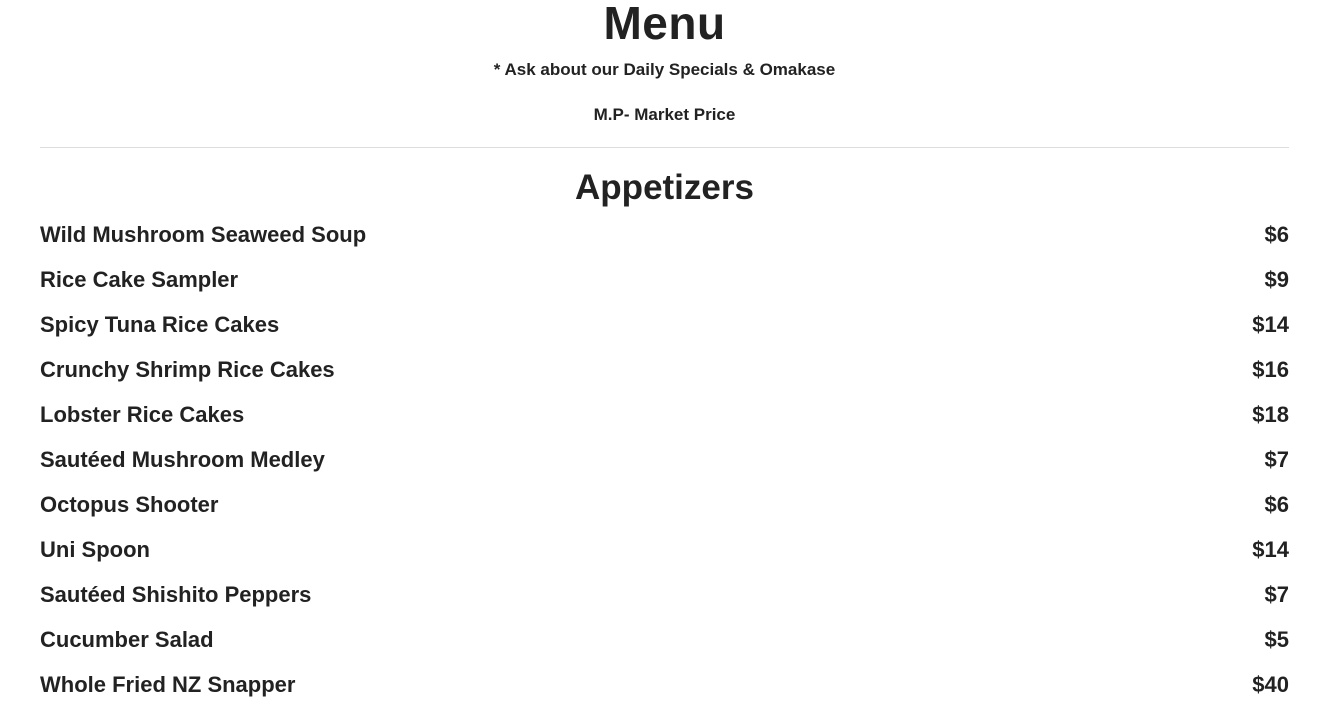 This screenshot has height=717, width=1339. I want to click on menu-item-price: $9, so click(1276, 279).